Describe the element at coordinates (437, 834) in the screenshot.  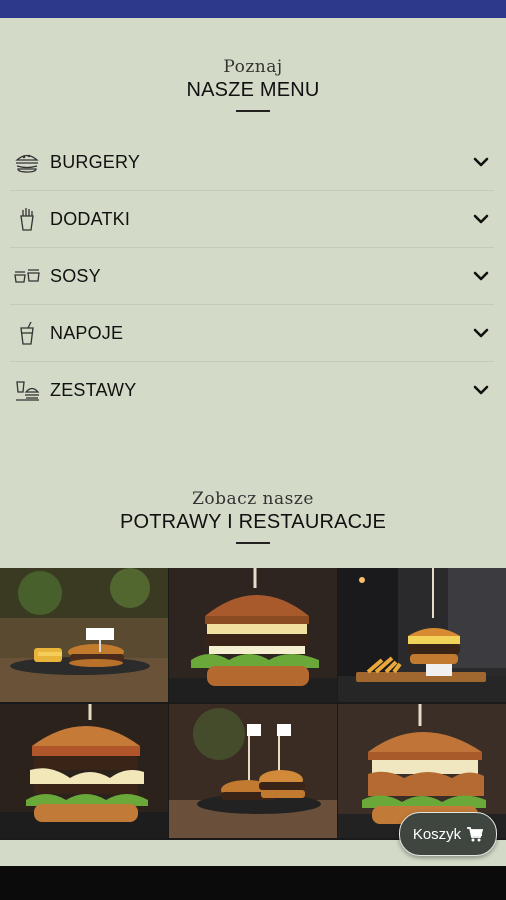
I see `cart-button-label: Koszyk` at that location.